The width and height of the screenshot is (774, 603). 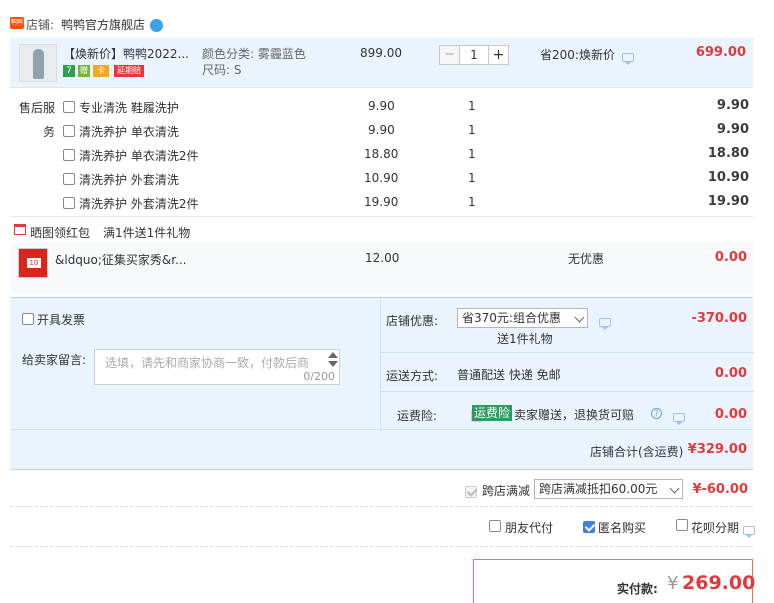 I want to click on item-thumbnail, so click(x=38, y=63).